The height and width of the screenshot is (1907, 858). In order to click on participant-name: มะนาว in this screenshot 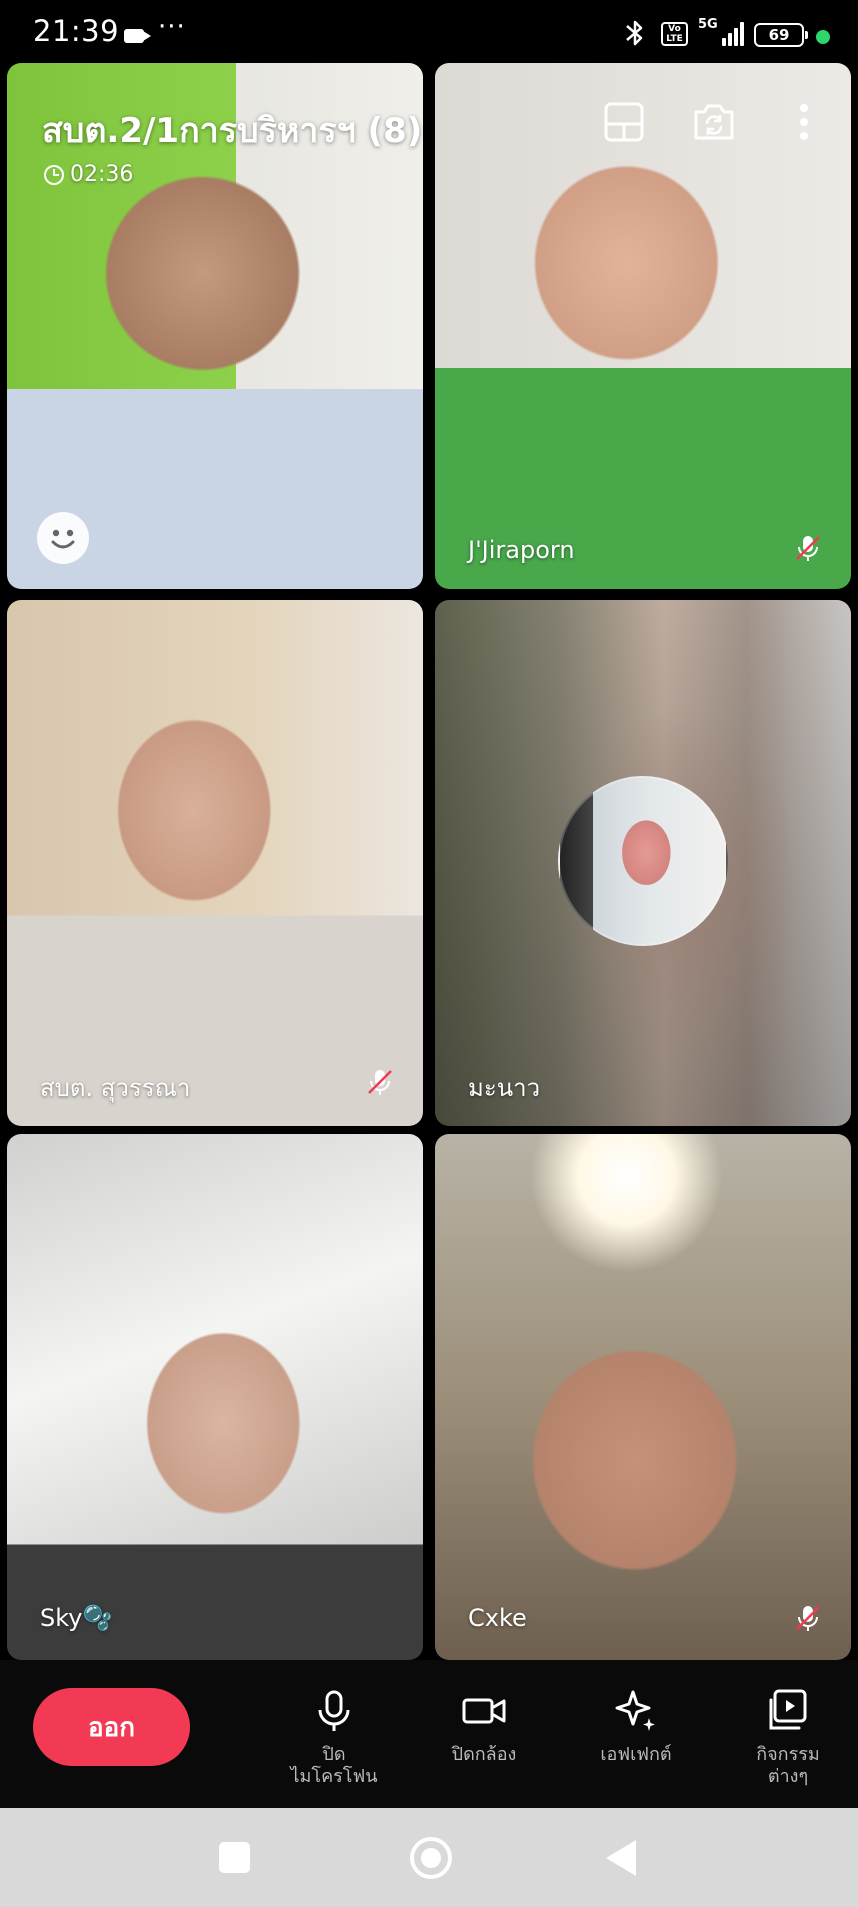, I will do `click(504, 1088)`.